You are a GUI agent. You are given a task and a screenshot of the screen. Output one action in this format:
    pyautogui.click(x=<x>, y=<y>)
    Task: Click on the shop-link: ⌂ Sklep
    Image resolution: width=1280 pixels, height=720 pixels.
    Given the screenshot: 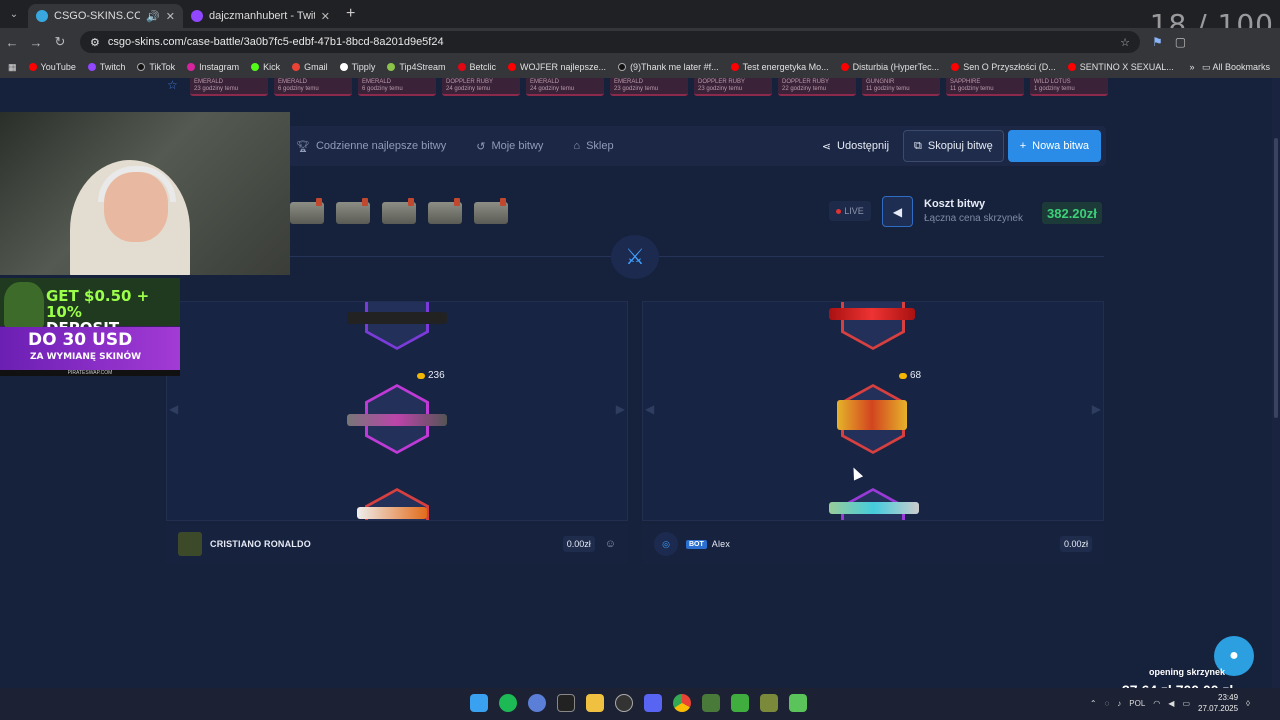 What is the action you would take?
    pyautogui.click(x=593, y=146)
    